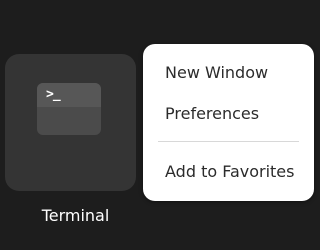  What do you see at coordinates (53, 94) in the screenshot?
I see `terminal-prompt-glyph: >_` at bounding box center [53, 94].